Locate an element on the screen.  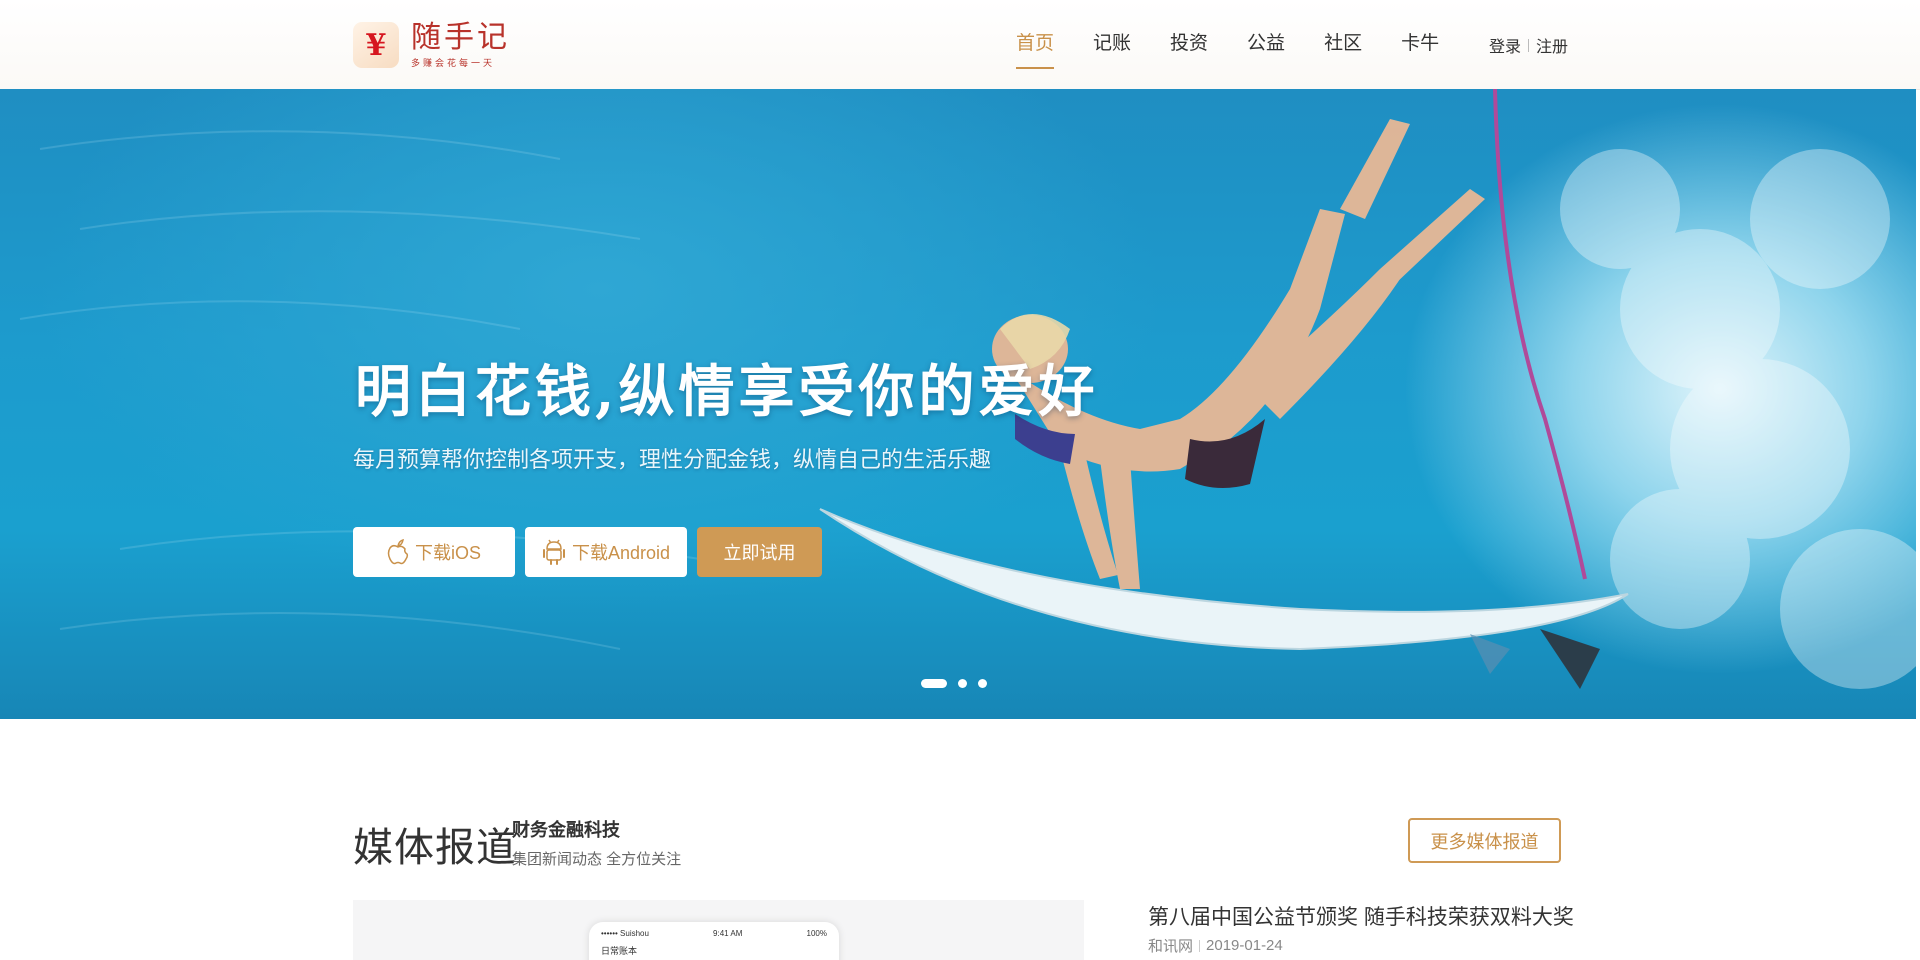
brand-name: 随手记 is located at coordinates (460, 37).